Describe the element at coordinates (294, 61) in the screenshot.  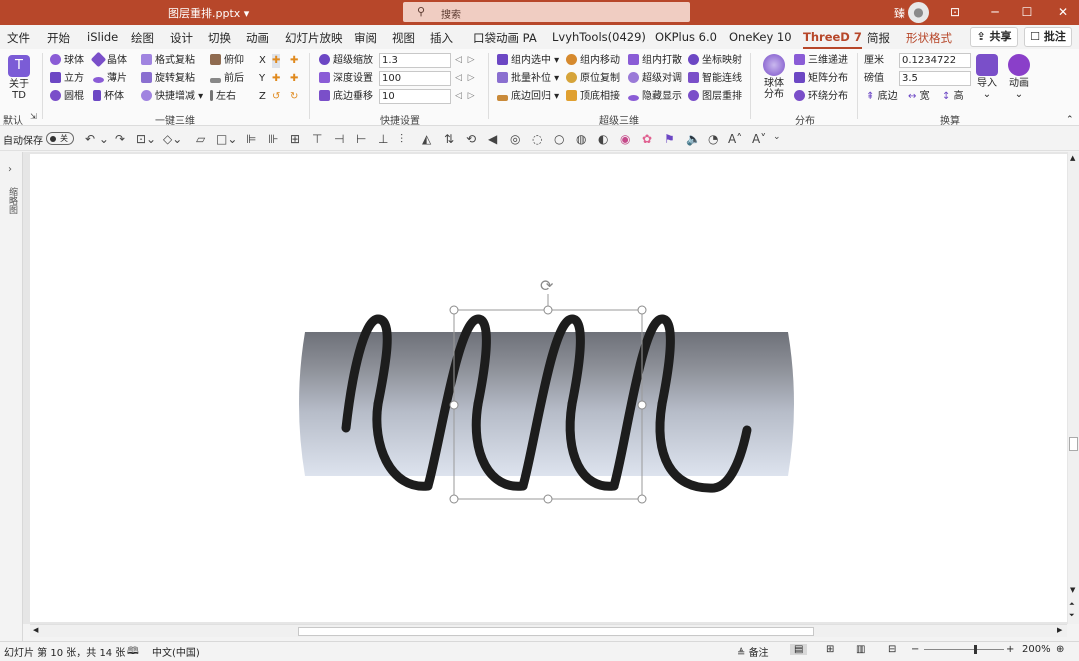
I see `x-minus-icon: ✚` at that location.